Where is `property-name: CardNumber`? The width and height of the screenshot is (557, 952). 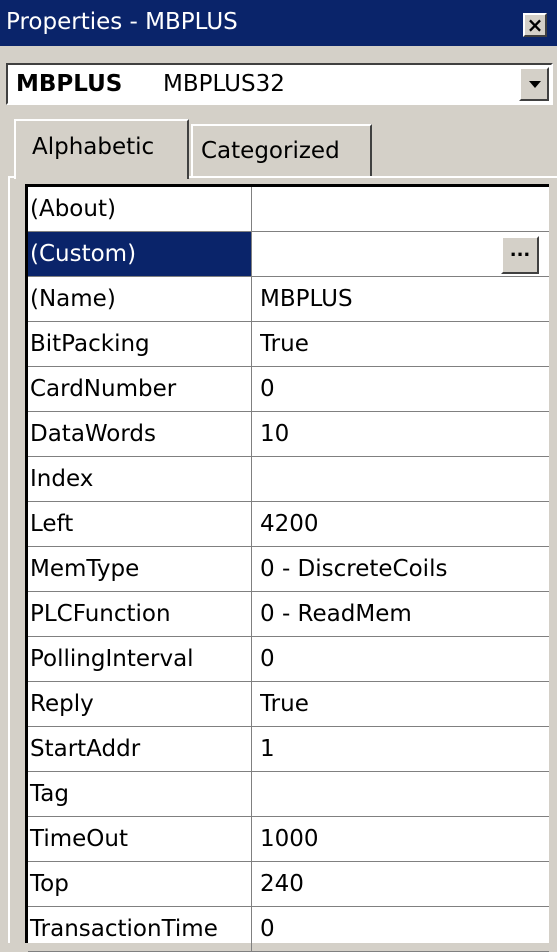 property-name: CardNumber is located at coordinates (140, 389).